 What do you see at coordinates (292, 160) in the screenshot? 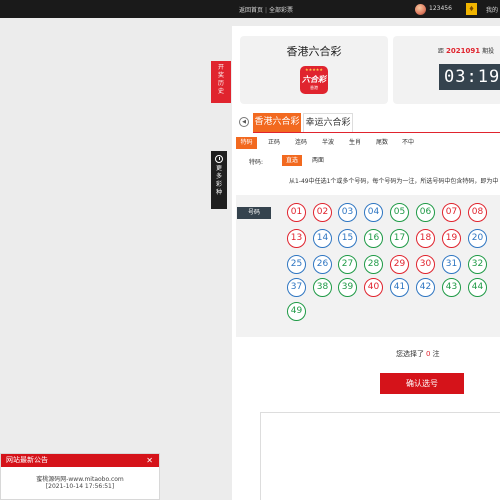
I see `sub-option-direct: 直选` at bounding box center [292, 160].